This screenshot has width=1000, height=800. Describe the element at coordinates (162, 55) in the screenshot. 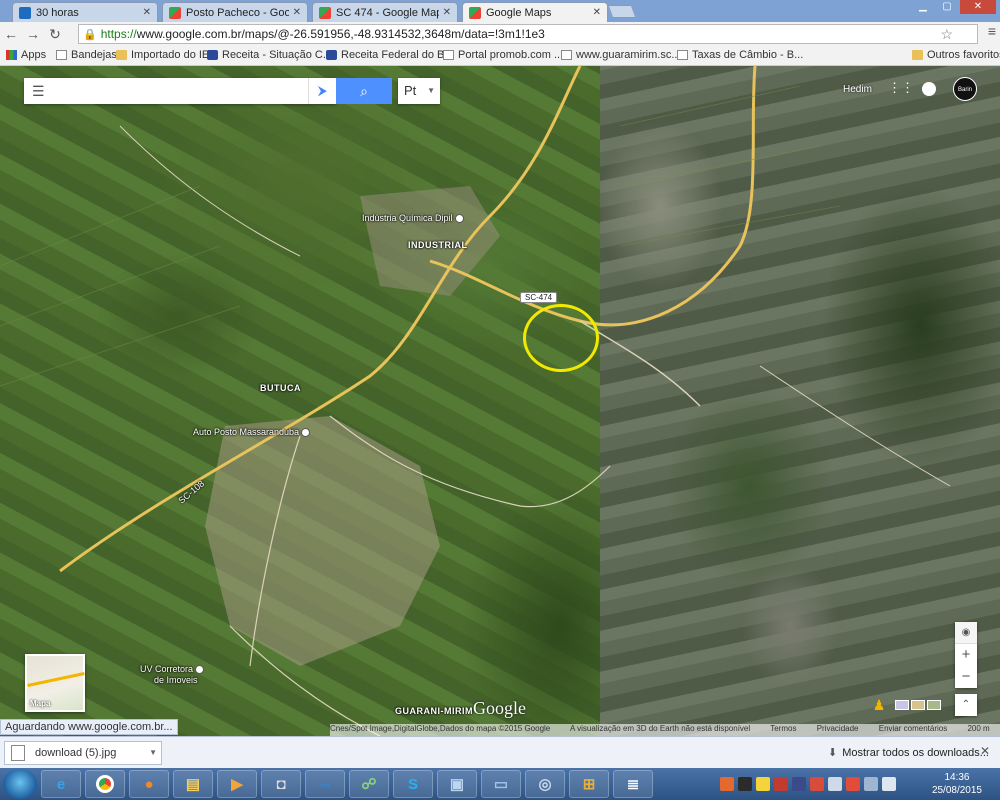

I see `bookmark-importado: Importado do IE` at that location.